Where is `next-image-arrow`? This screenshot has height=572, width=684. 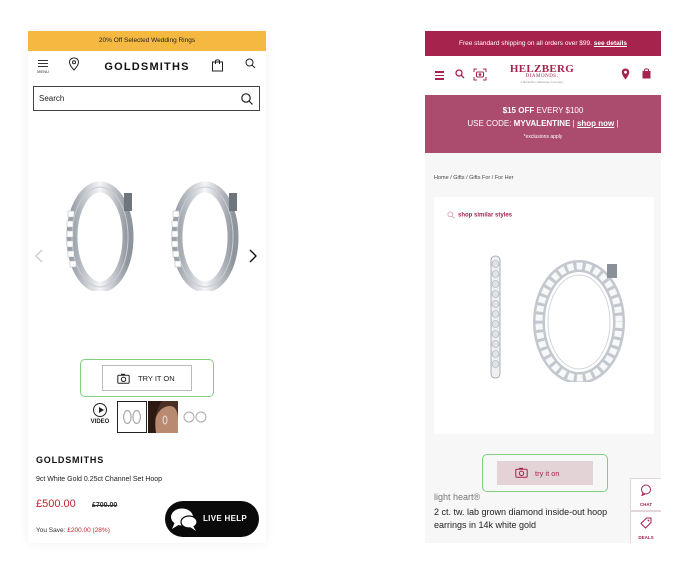 next-image-arrow is located at coordinates (253, 256).